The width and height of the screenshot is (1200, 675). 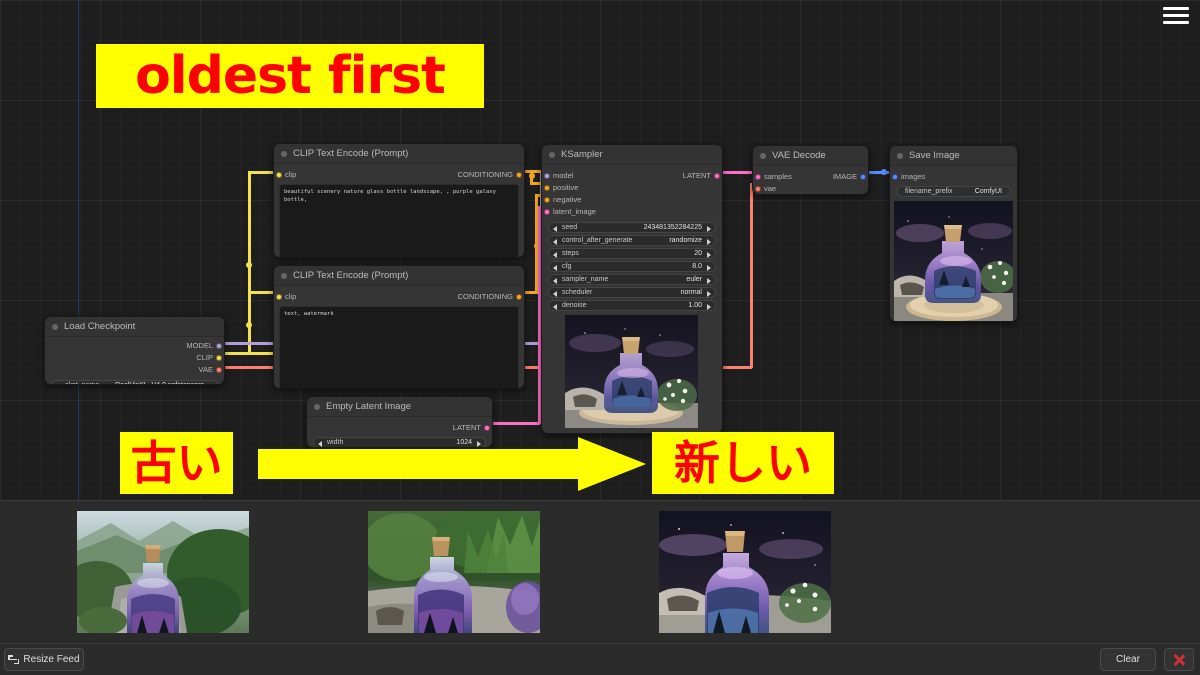 What do you see at coordinates (44, 659) in the screenshot?
I see `resize-feed-button: Resize Feed` at bounding box center [44, 659].